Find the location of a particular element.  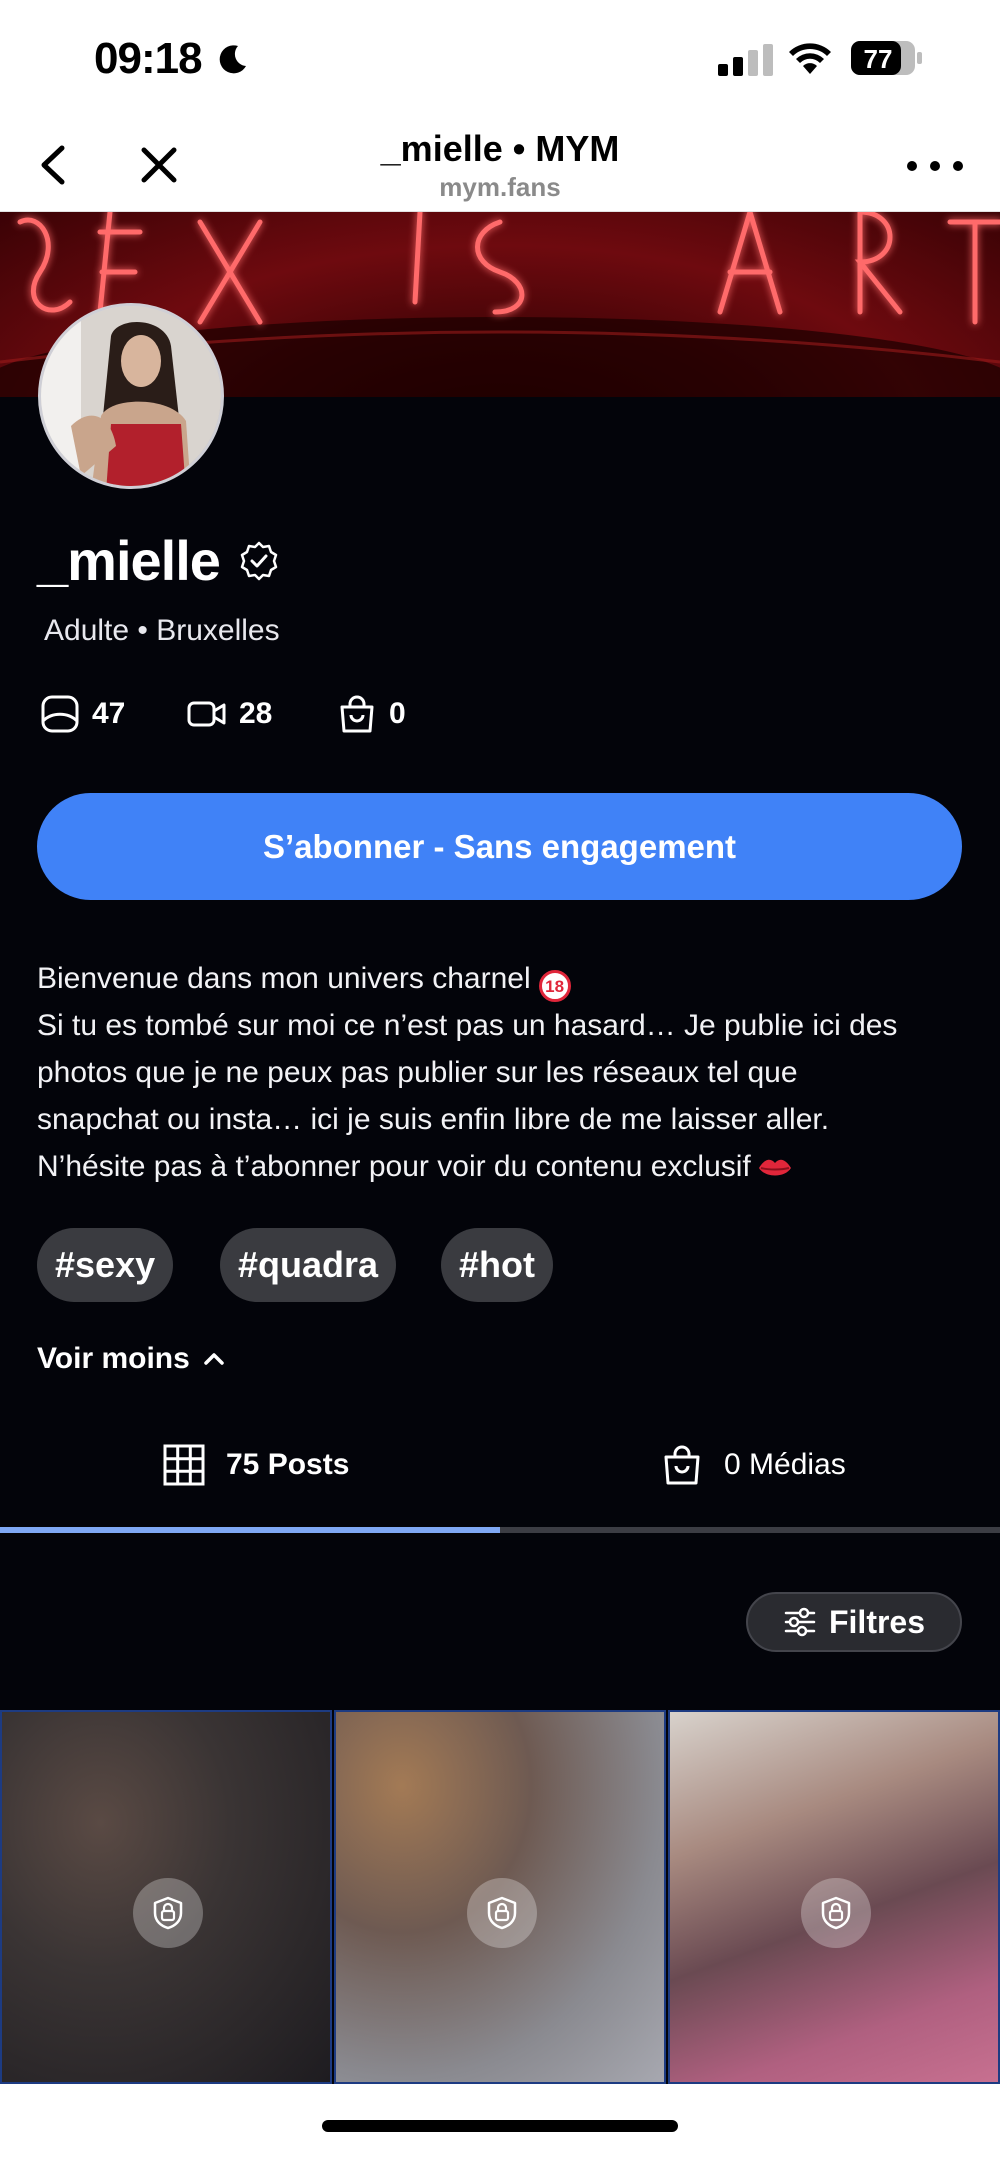

tag-quadra: #quadra is located at coordinates (308, 1265).